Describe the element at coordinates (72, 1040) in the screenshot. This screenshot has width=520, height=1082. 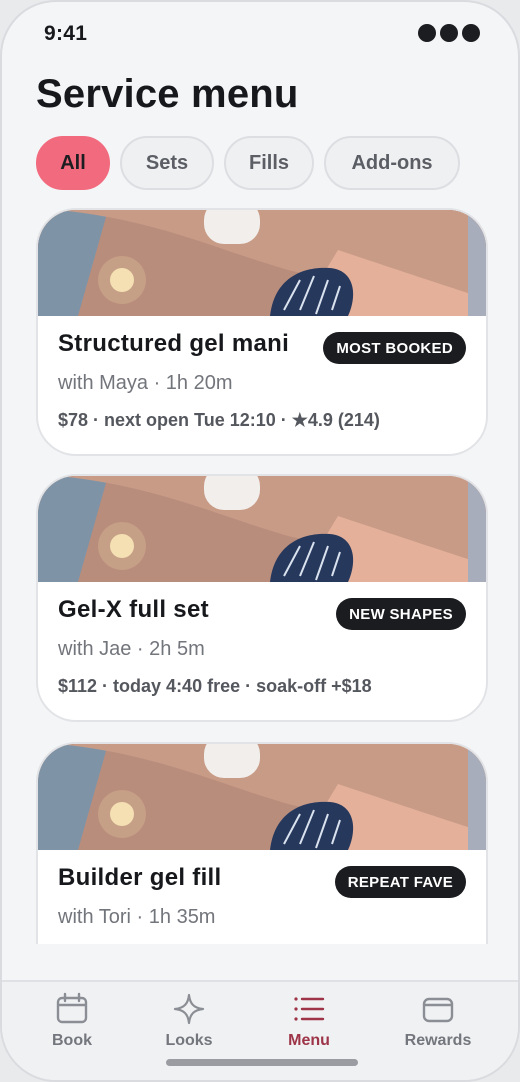
I see `tab-label: Book` at that location.